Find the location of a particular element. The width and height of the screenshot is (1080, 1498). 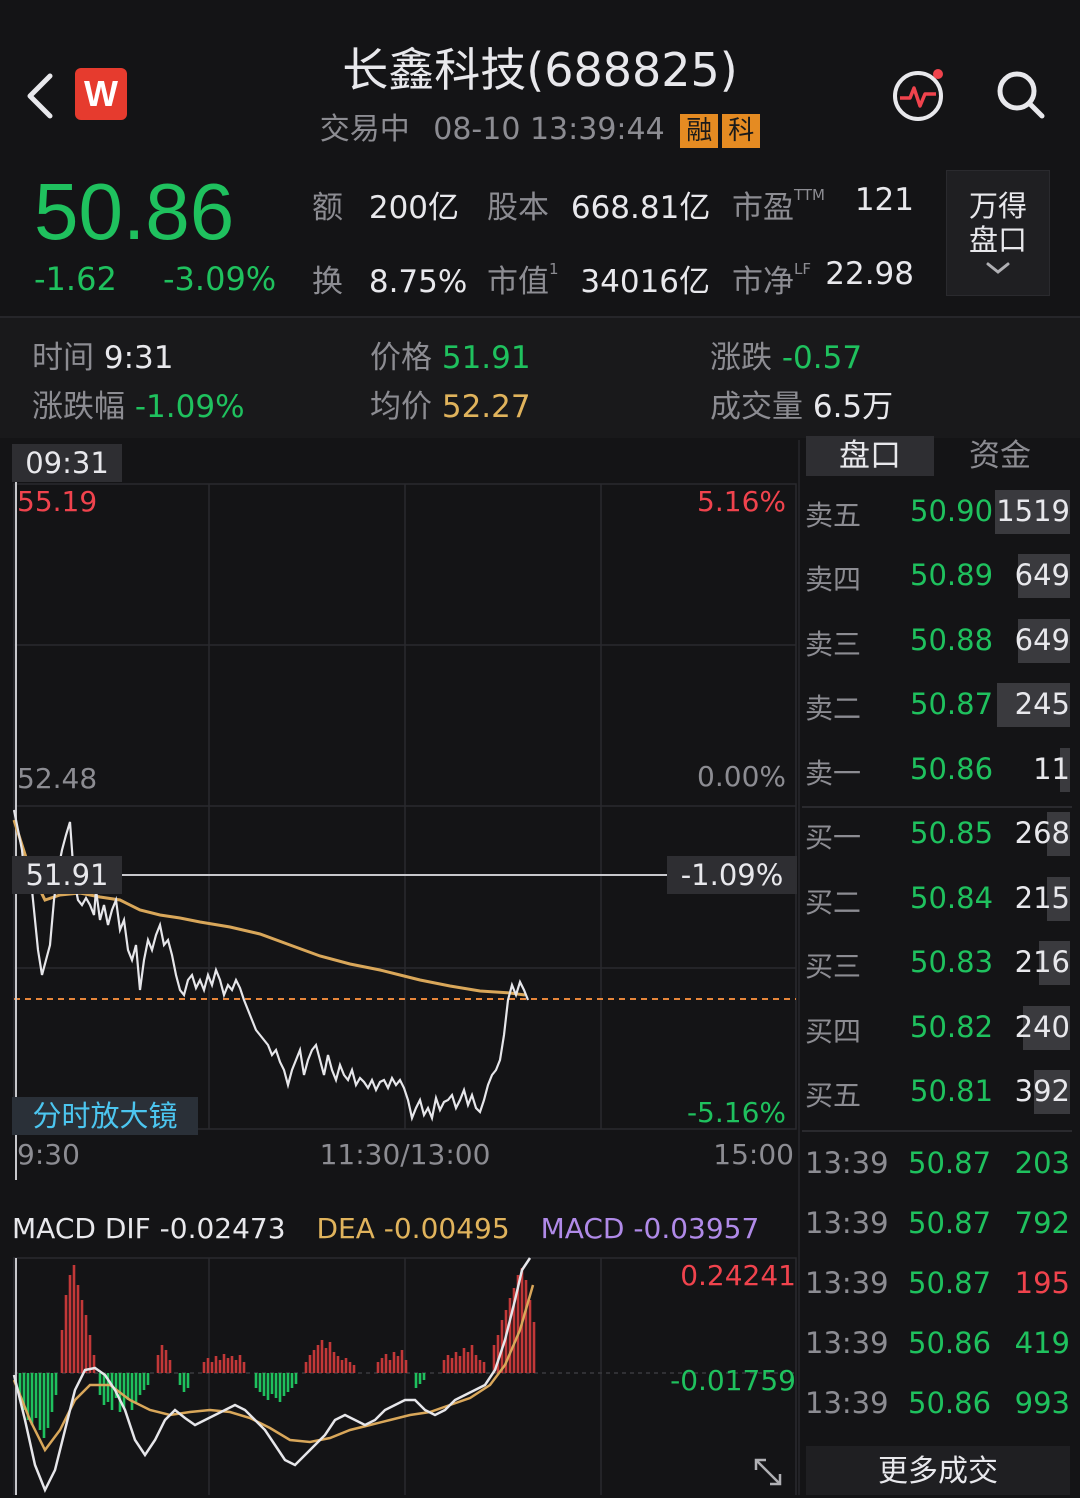

chevron-down-icon is located at coordinates (998, 268).